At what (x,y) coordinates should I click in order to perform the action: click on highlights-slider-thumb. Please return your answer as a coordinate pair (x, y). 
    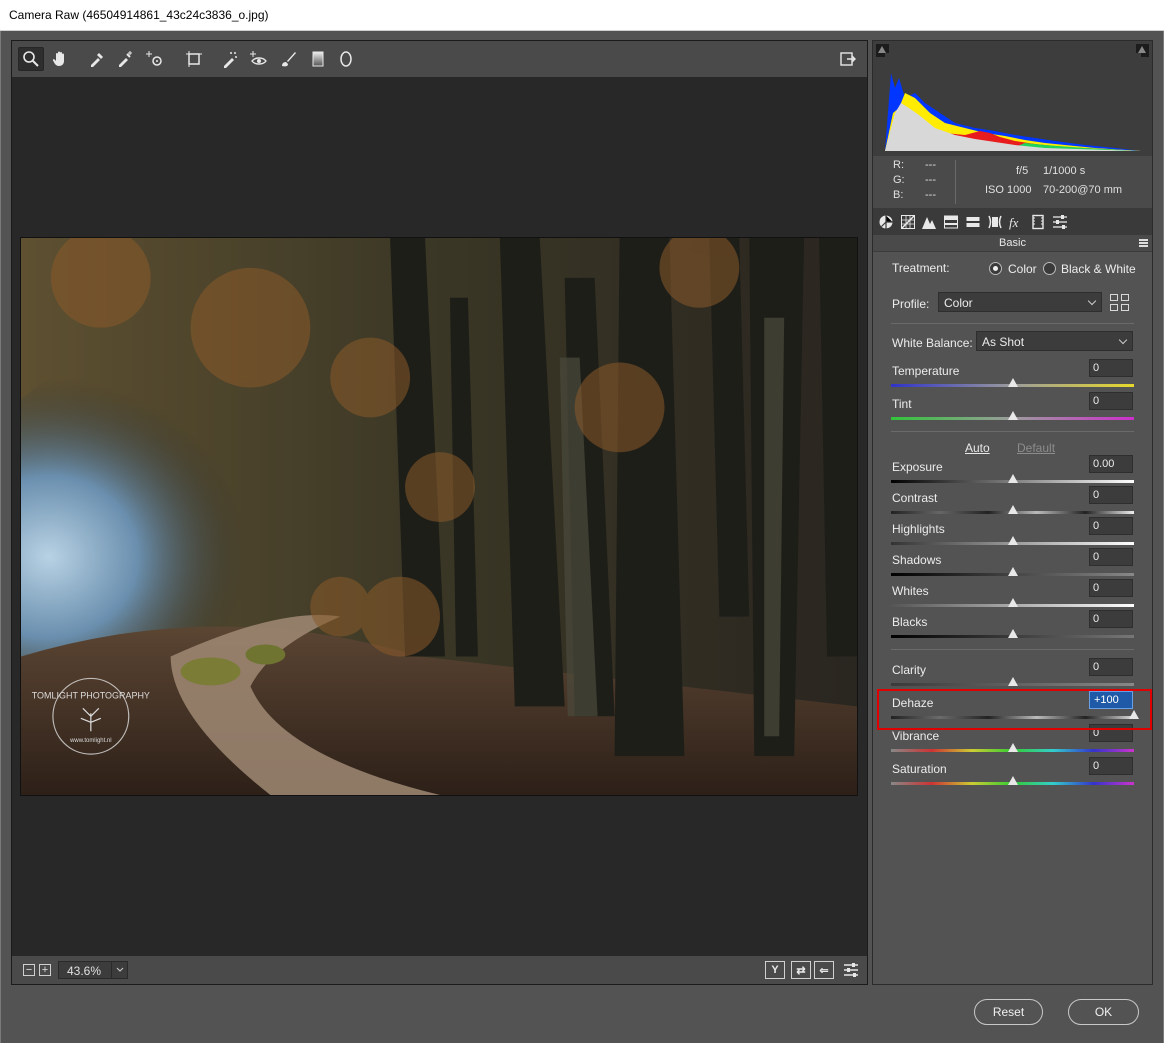
    Looking at the image, I should click on (1012, 540).